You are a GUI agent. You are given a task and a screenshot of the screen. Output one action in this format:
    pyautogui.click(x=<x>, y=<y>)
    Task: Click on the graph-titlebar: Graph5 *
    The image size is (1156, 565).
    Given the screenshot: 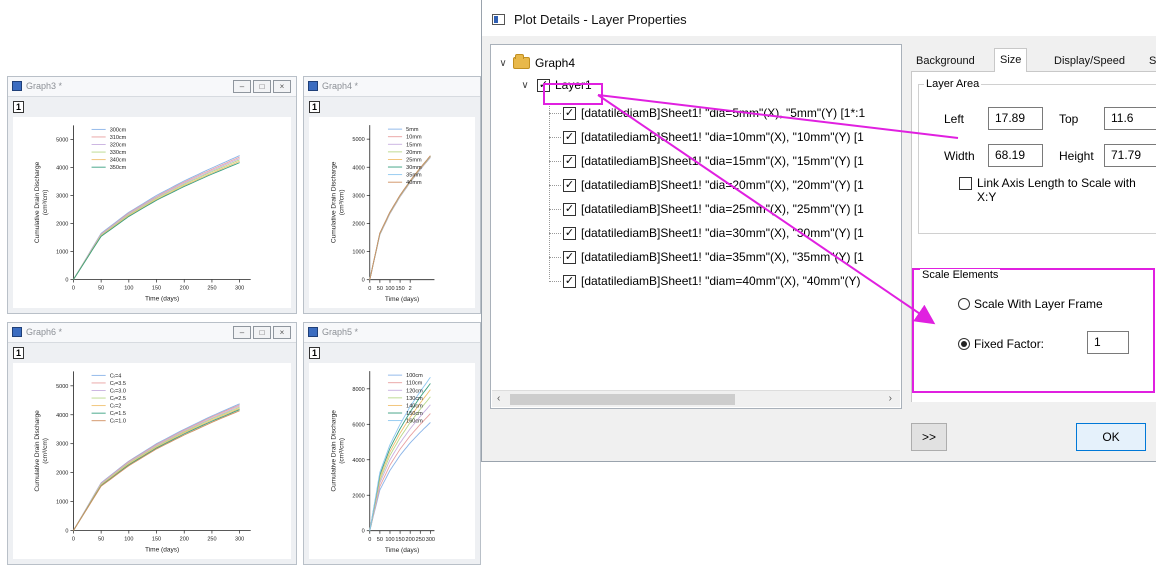 What is the action you would take?
    pyautogui.click(x=392, y=333)
    